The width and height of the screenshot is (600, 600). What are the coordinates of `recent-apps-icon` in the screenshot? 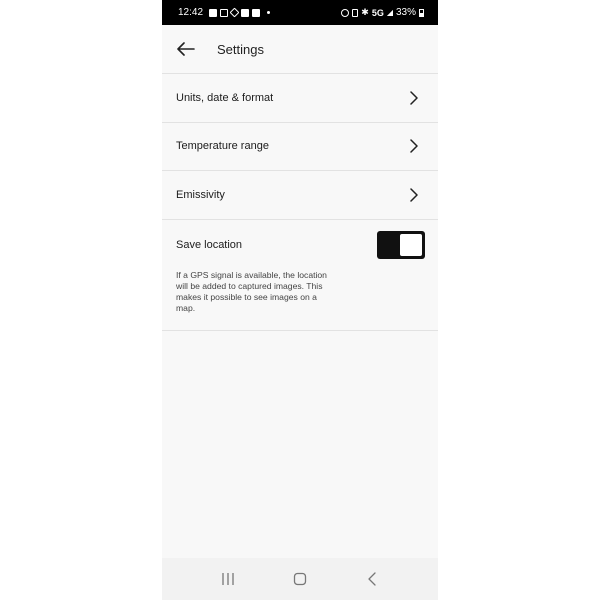 It's located at (228, 579).